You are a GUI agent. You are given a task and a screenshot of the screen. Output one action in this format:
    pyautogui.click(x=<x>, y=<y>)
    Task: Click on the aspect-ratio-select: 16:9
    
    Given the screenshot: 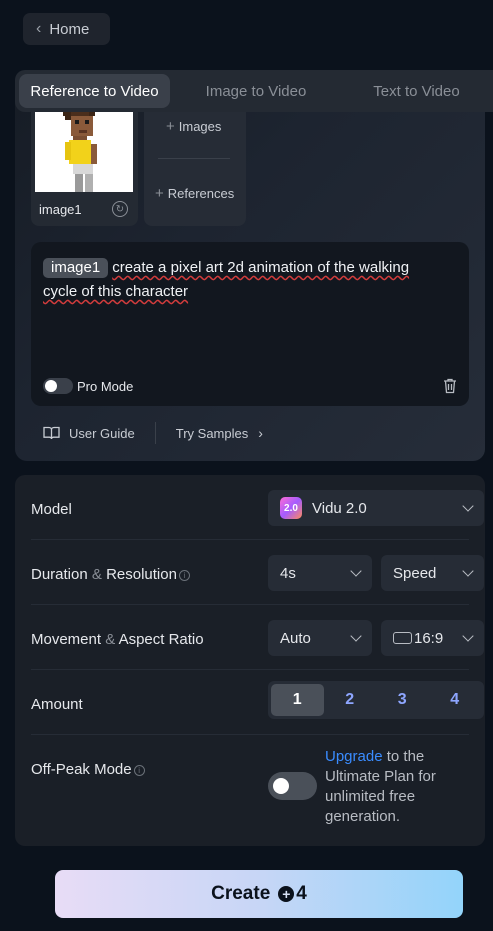 What is the action you would take?
    pyautogui.click(x=432, y=638)
    